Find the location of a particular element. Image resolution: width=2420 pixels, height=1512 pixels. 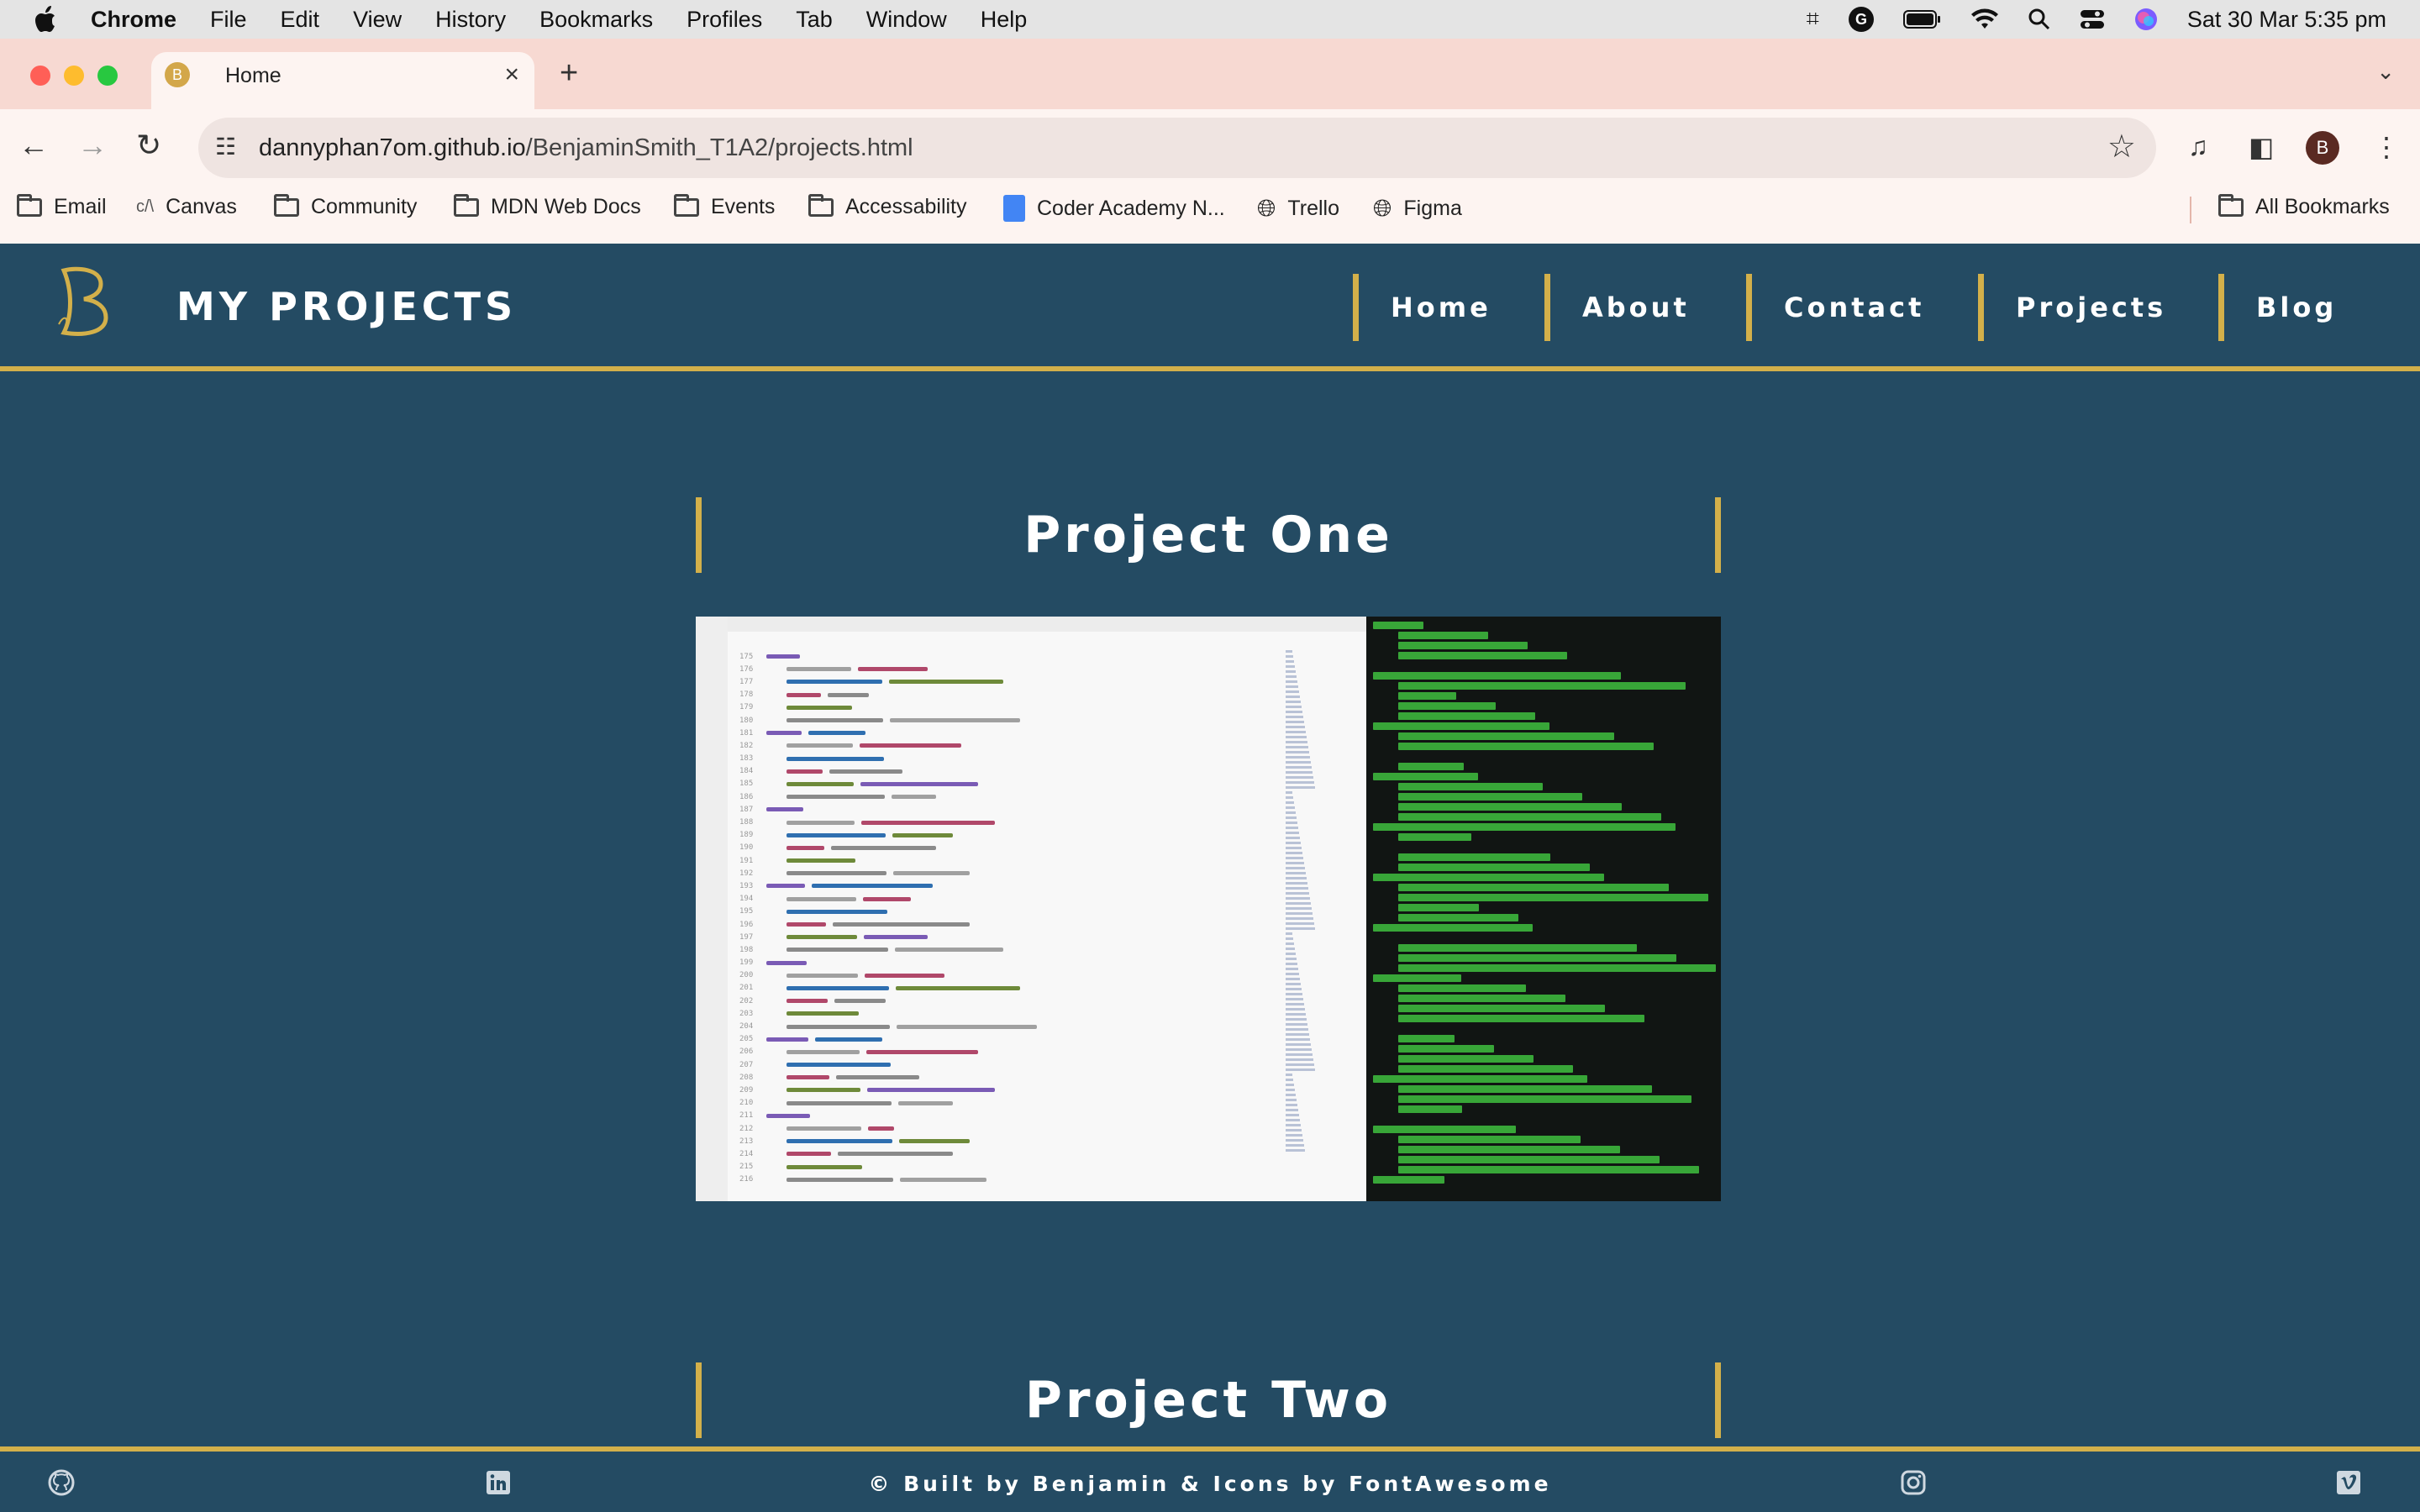

reload-button: ↻ is located at coordinates (148, 145).